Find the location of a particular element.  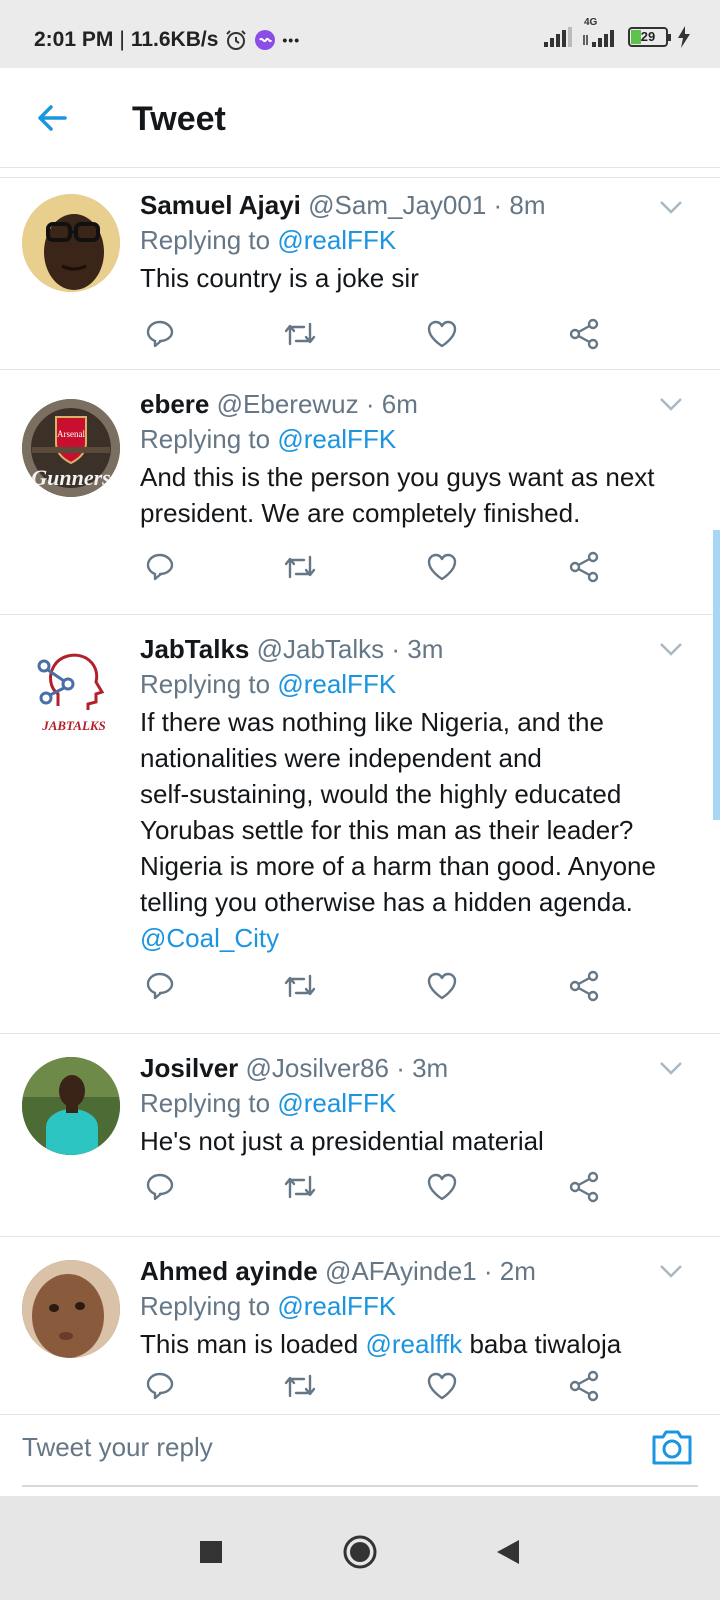

battery-level: 29 is located at coordinates (648, 36).